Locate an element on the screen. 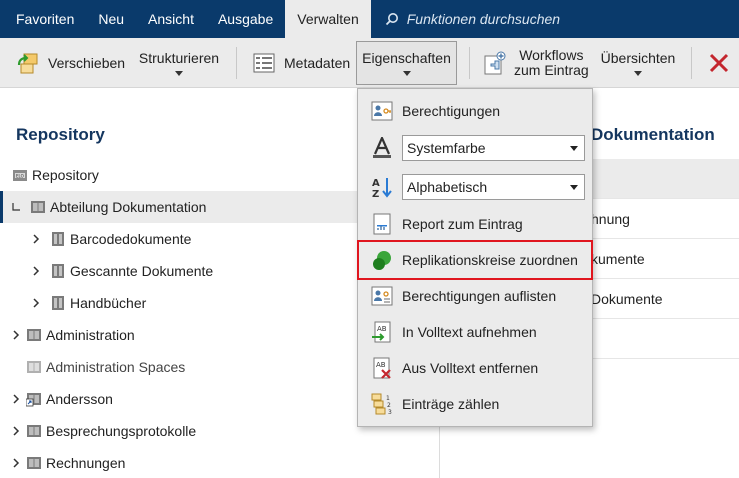  overviews-button: Übersichten is located at coordinates (638, 63).